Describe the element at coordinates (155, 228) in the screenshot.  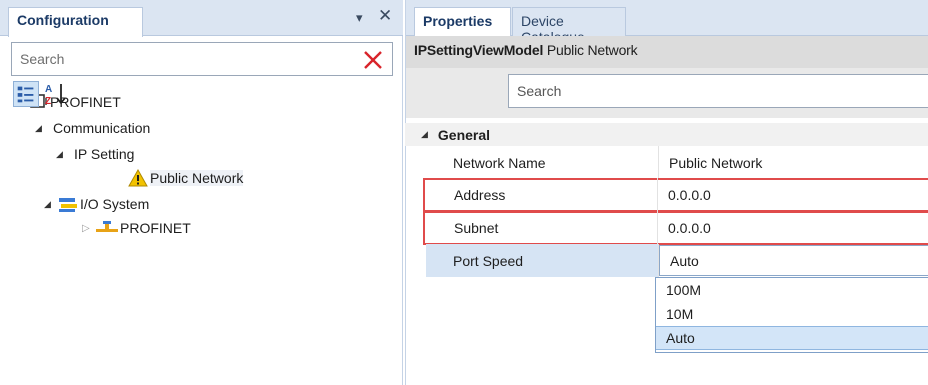
I see `tree-node-label: PROFINET` at that location.